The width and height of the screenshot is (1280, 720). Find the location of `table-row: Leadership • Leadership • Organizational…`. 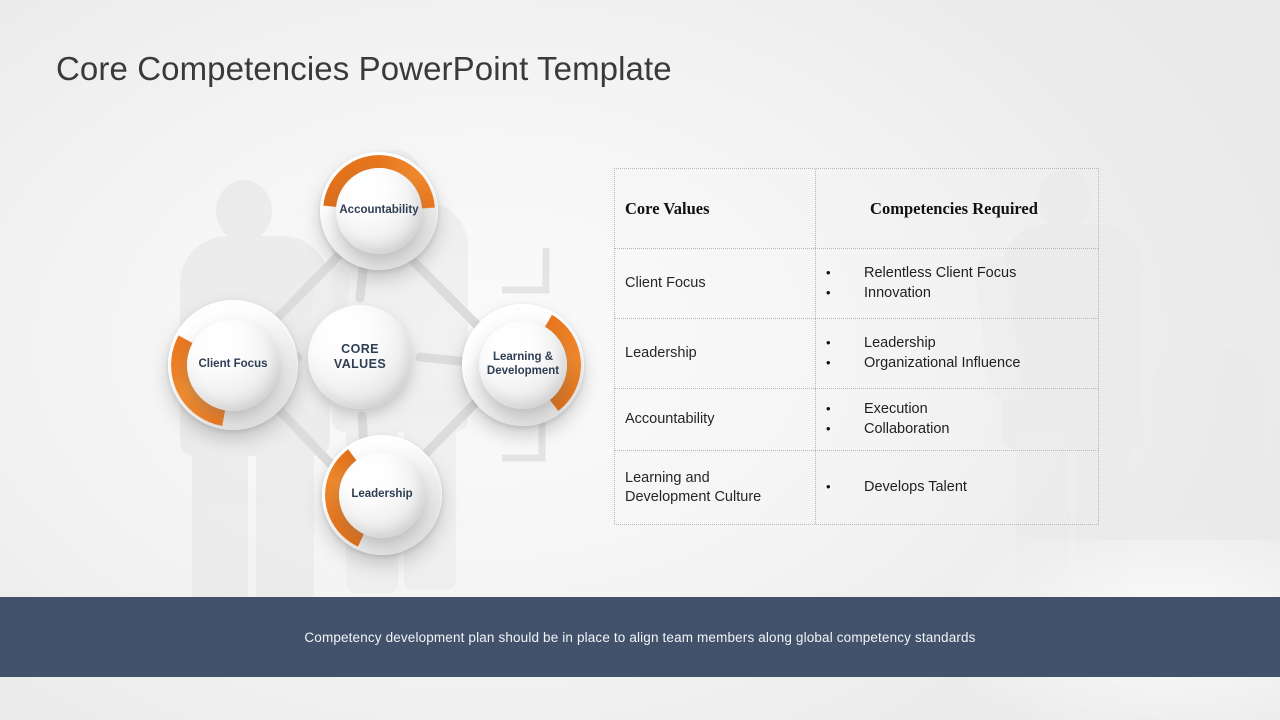

table-row: Leadership • Leadership • Organizational… is located at coordinates (856, 354).